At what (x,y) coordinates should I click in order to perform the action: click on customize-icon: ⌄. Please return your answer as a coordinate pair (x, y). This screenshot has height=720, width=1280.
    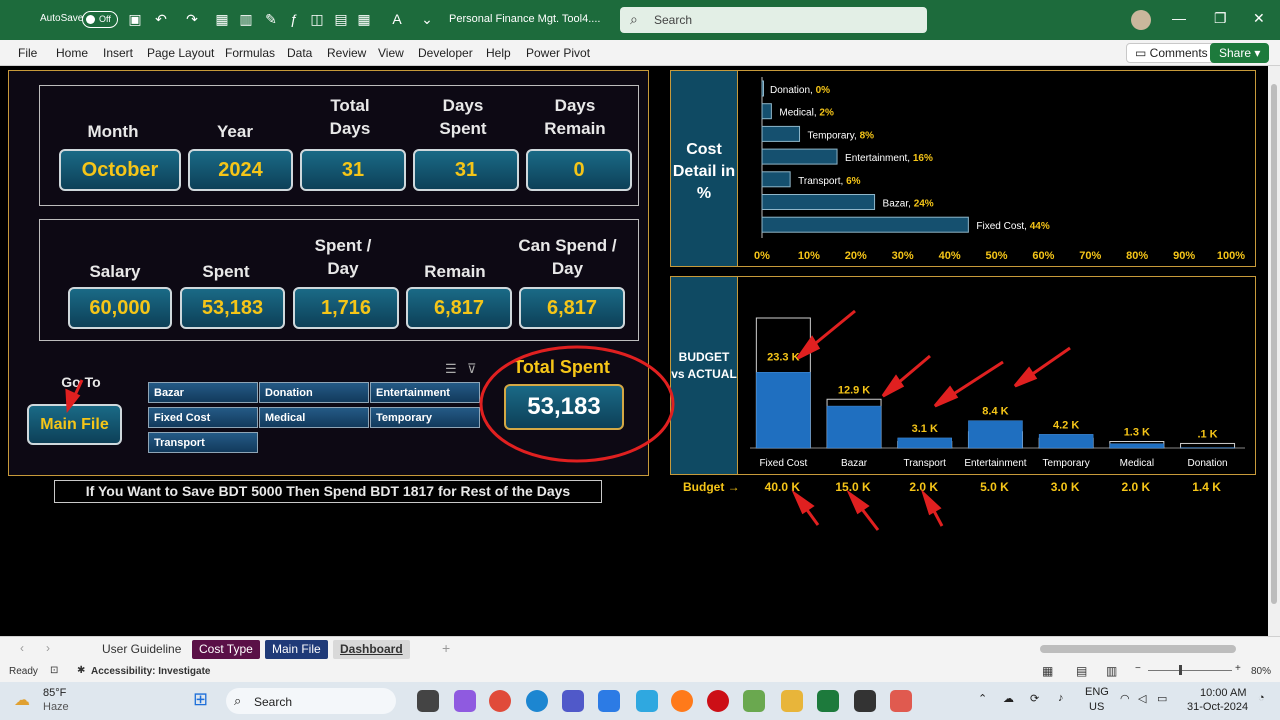
    Looking at the image, I should click on (427, 19).